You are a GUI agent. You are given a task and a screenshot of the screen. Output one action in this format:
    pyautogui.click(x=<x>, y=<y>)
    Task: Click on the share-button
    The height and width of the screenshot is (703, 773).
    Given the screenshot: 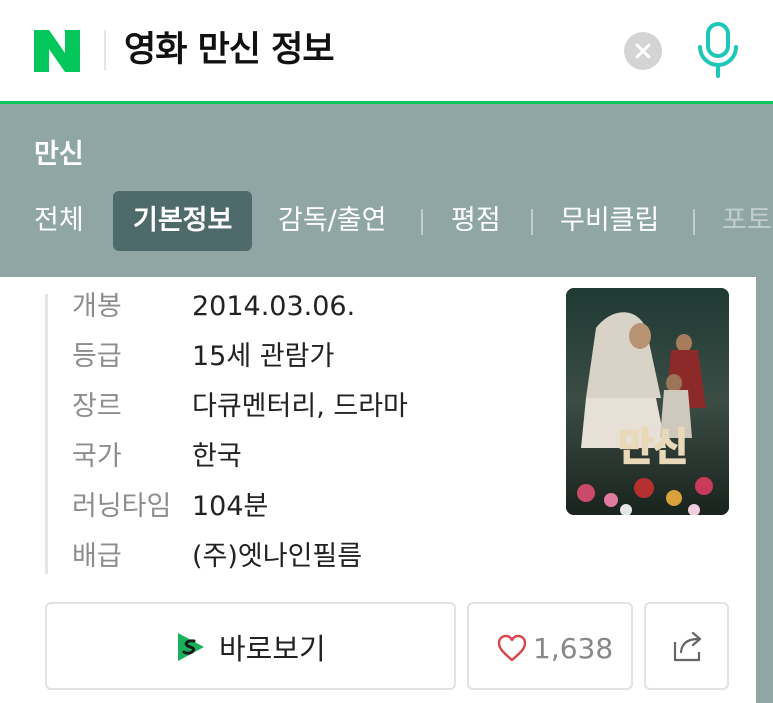 What is the action you would take?
    pyautogui.click(x=686, y=646)
    